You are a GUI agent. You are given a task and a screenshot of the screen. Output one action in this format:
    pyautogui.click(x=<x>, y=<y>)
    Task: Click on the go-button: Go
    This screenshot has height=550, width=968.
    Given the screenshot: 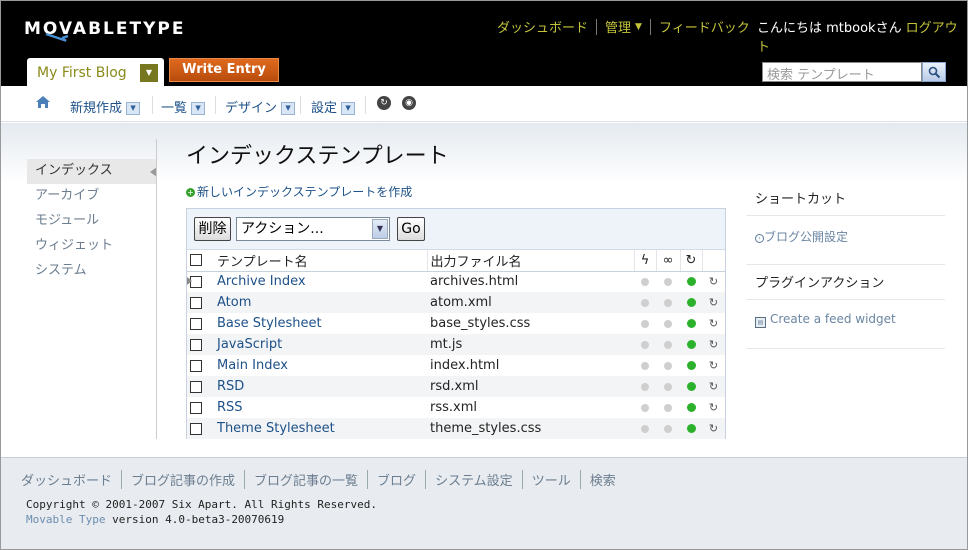 What is the action you would take?
    pyautogui.click(x=411, y=229)
    